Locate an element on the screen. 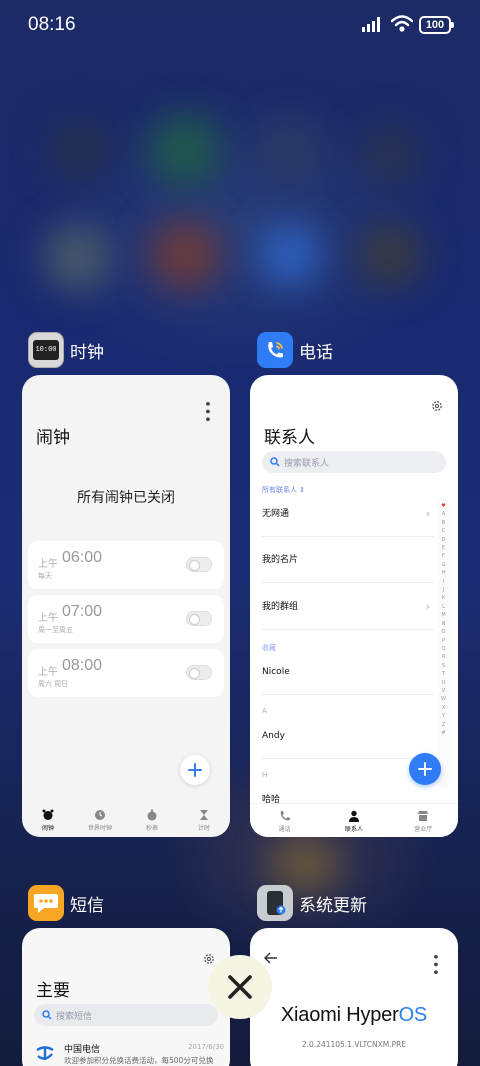 This screenshot has width=480, height=1066. tab-store: 营业厅 is located at coordinates (423, 820).